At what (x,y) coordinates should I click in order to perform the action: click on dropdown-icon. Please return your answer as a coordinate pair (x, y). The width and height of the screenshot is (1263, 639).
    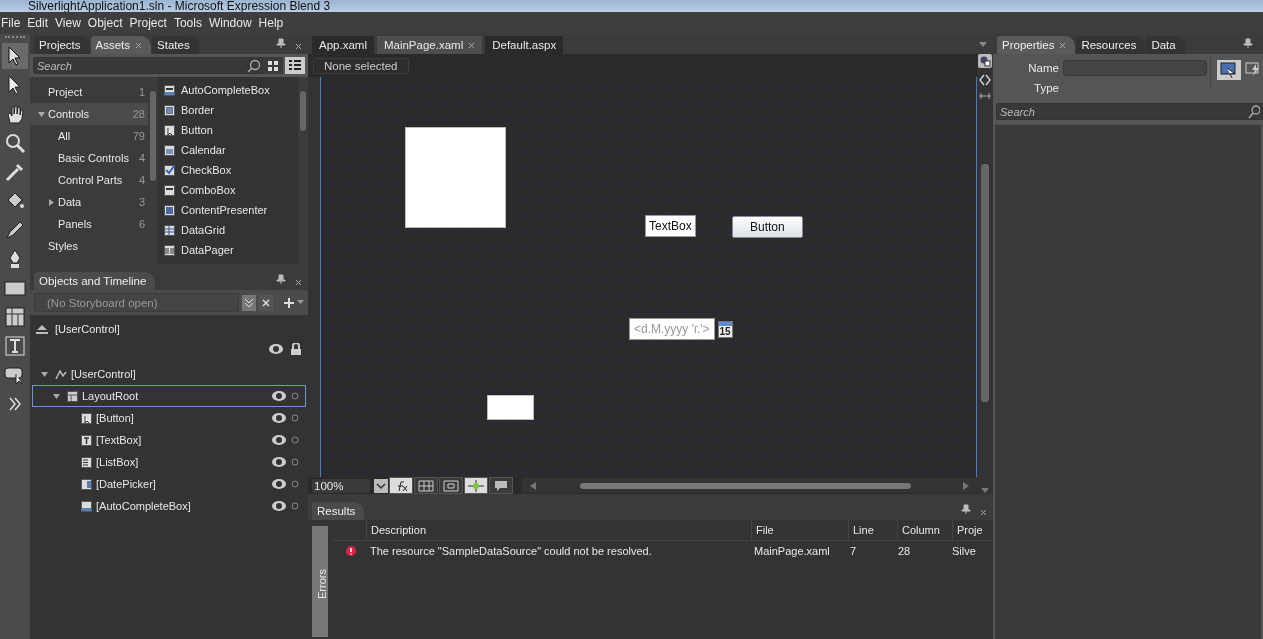
    Looking at the image, I should click on (381, 485).